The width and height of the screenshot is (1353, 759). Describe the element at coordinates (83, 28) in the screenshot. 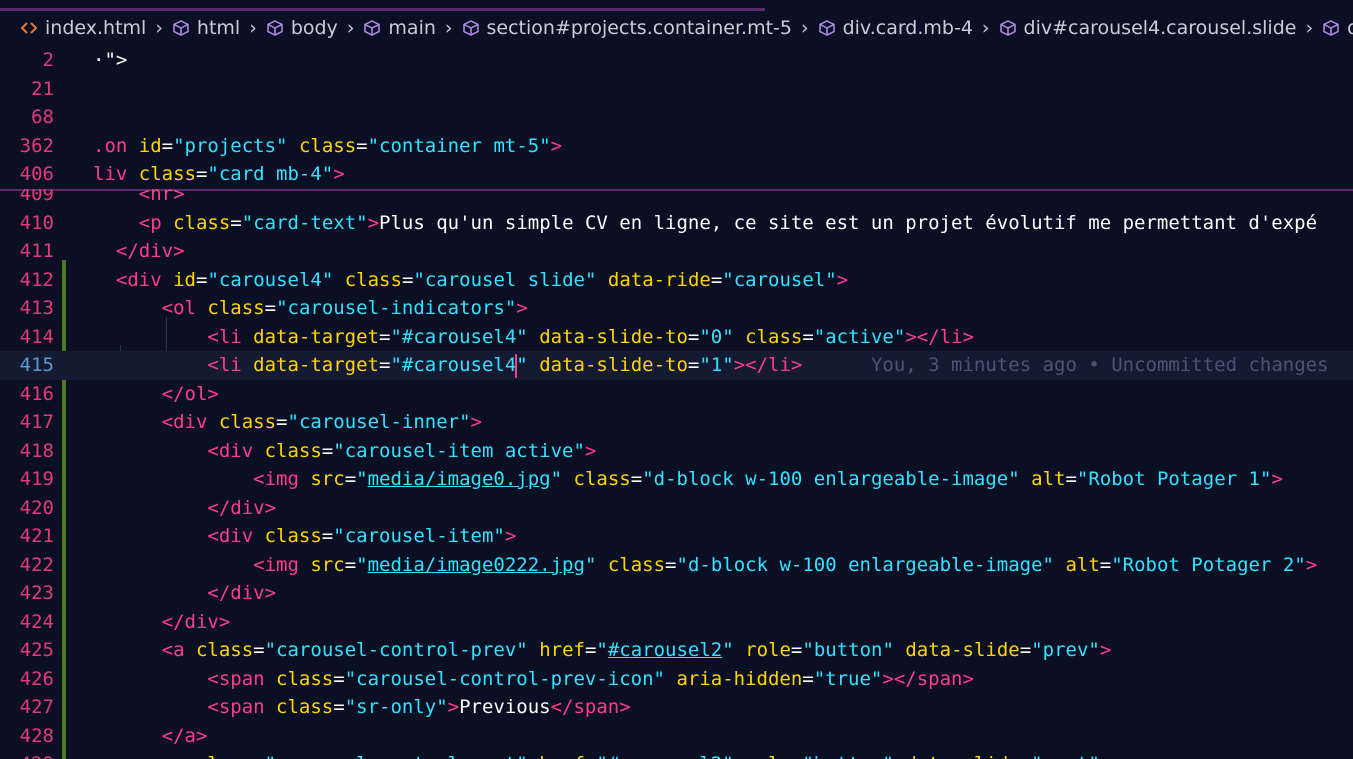

I see `breadcrumb-item: index.html` at that location.